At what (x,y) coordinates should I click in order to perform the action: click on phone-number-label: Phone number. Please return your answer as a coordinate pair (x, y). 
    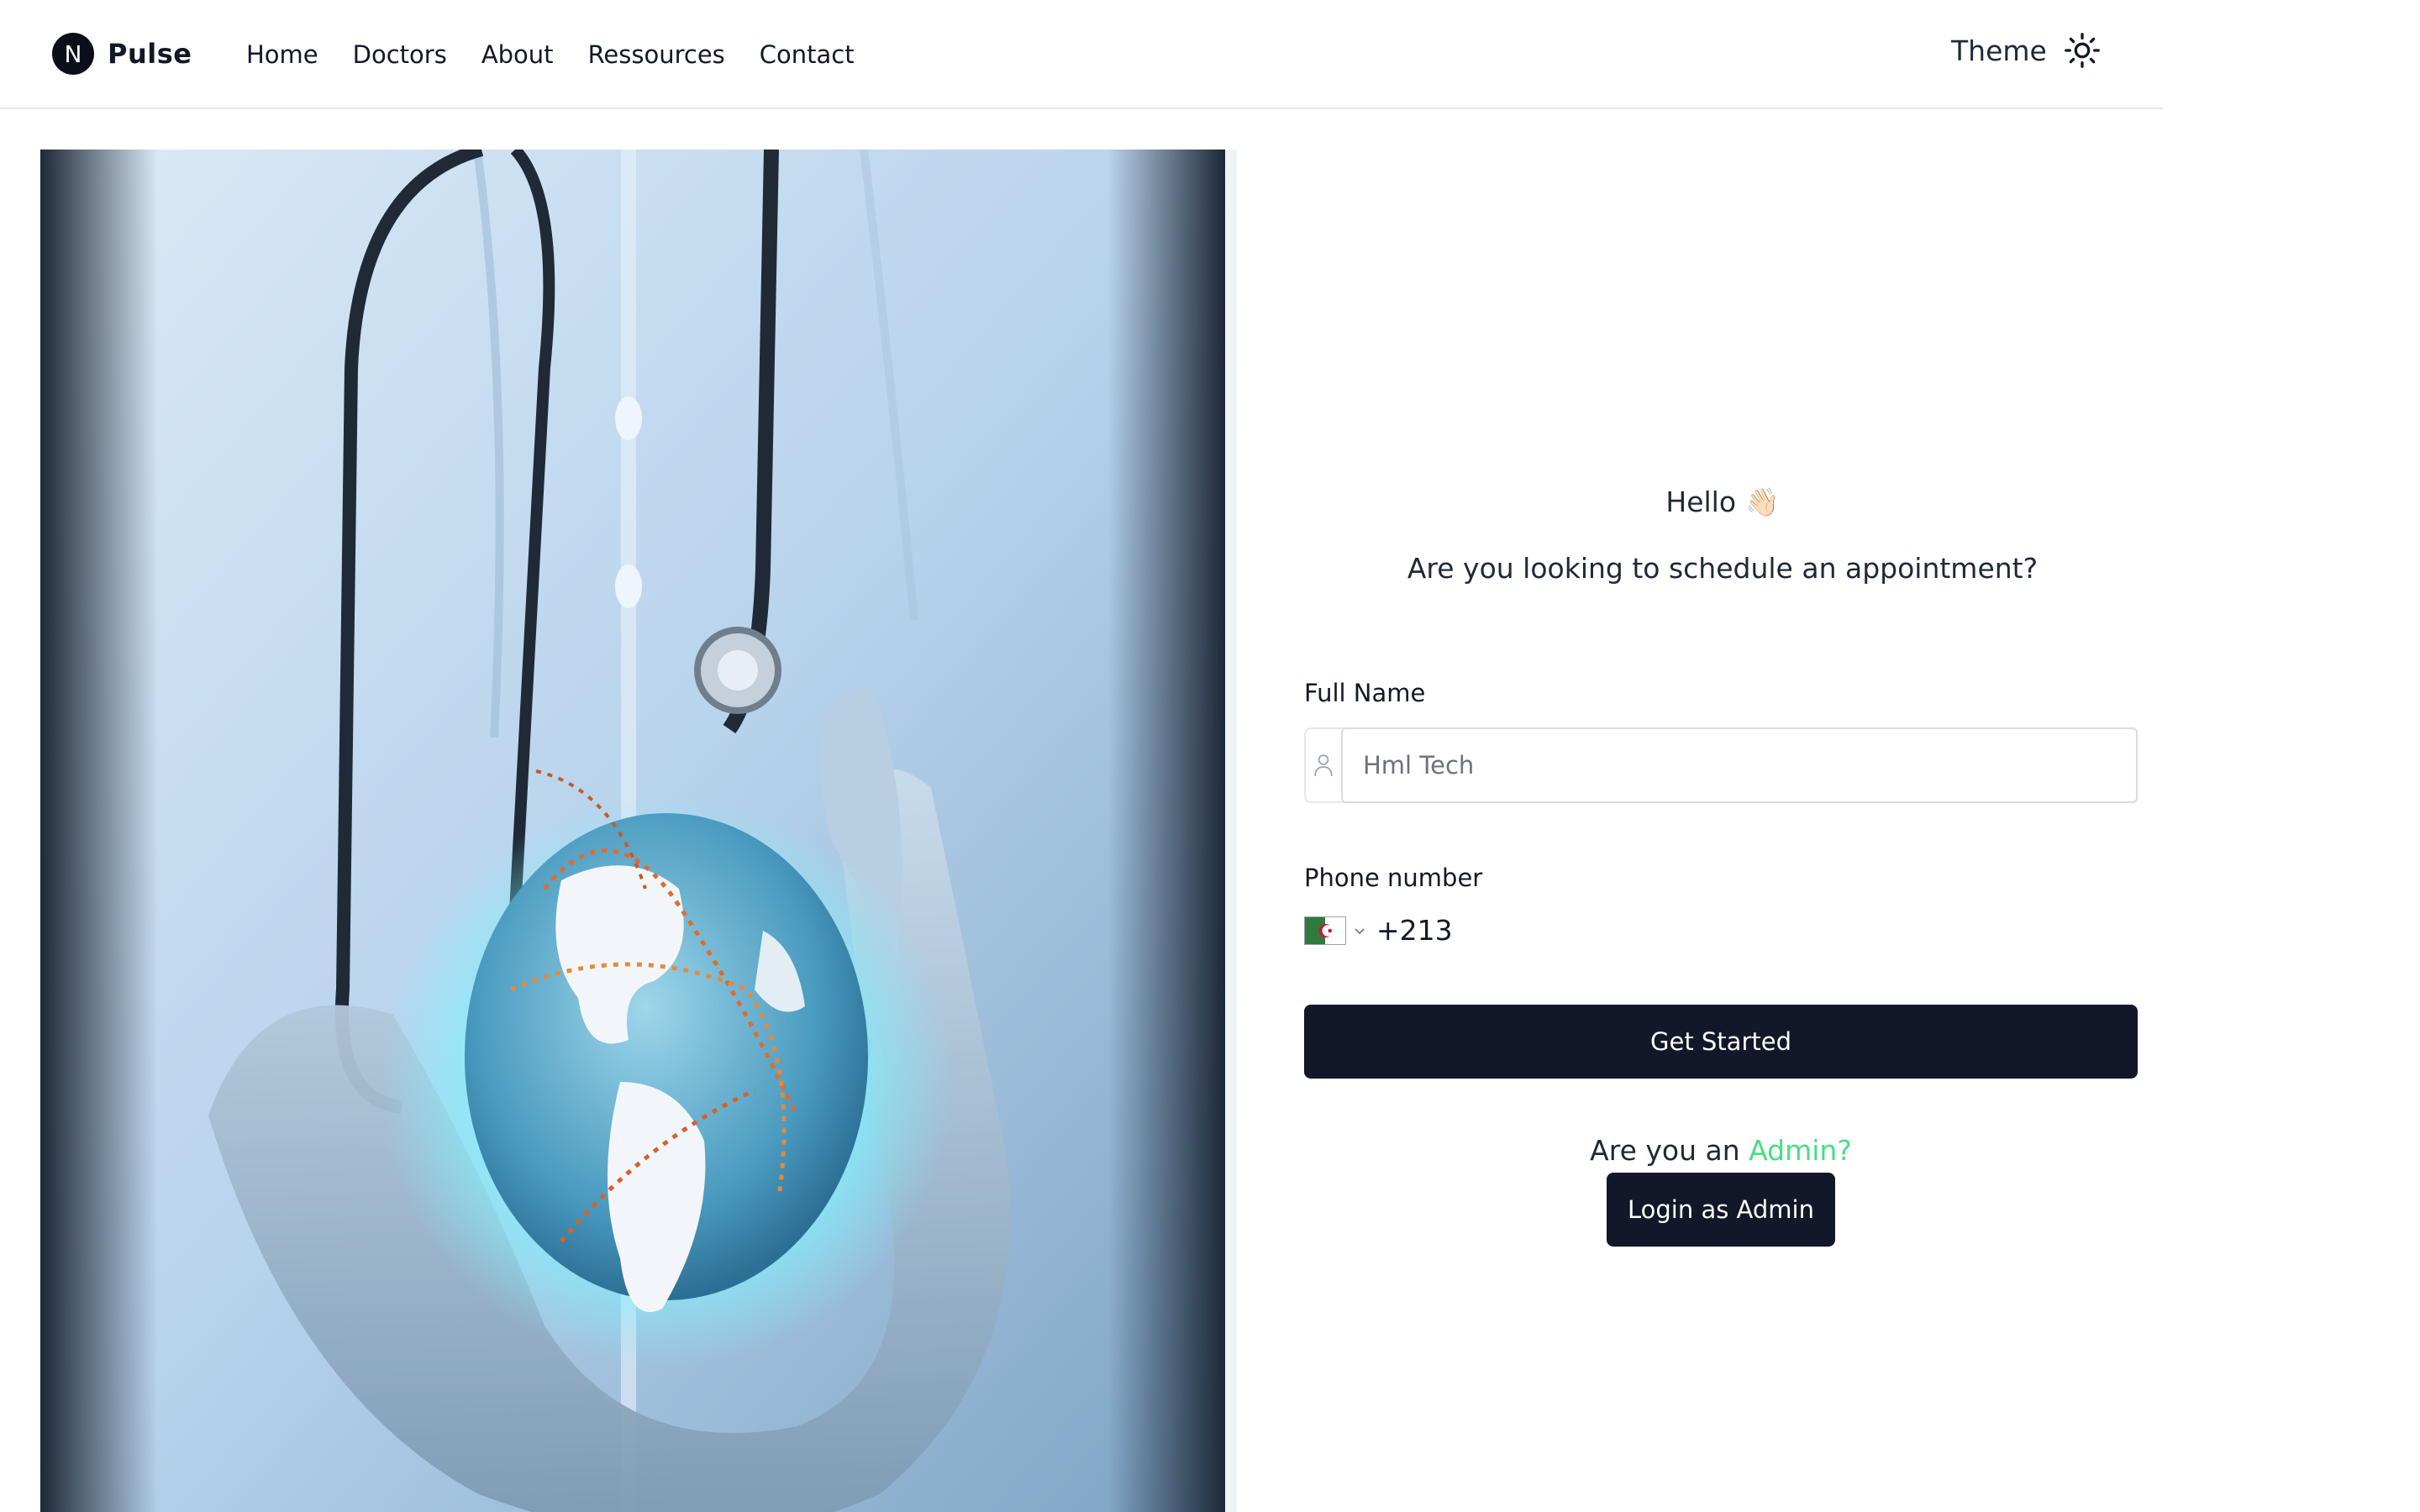
    Looking at the image, I should click on (1393, 878).